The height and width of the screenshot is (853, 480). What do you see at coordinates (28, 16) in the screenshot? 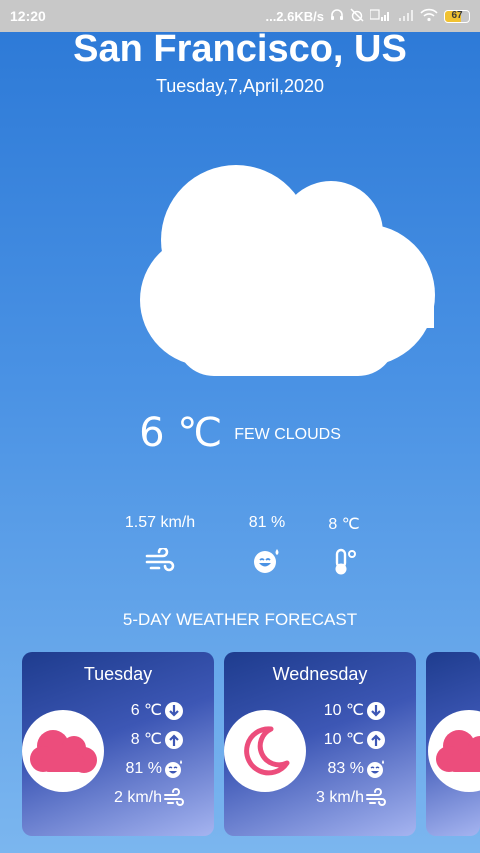
I see `status-time: 12:20` at bounding box center [28, 16].